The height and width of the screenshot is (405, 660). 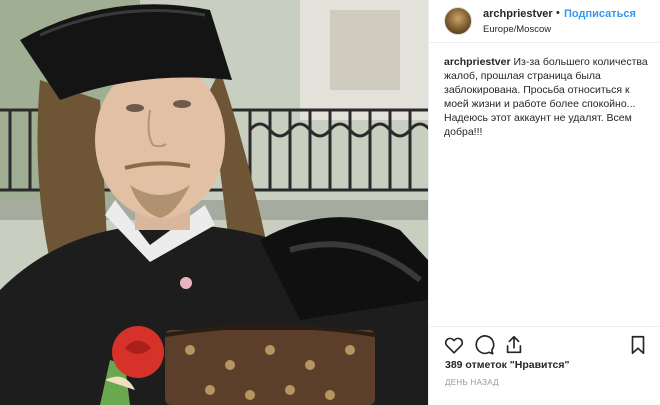 I want to click on caption-username: archpriestver, so click(x=477, y=62).